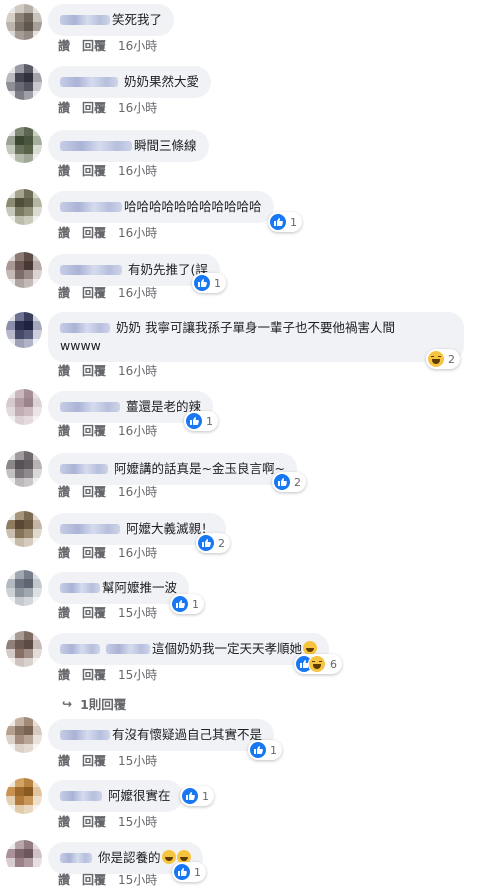 The height and width of the screenshot is (888, 490). What do you see at coordinates (161, 207) in the screenshot?
I see `comment-bubble: 哈哈哈哈哈哈哈哈哈哈哈` at bounding box center [161, 207].